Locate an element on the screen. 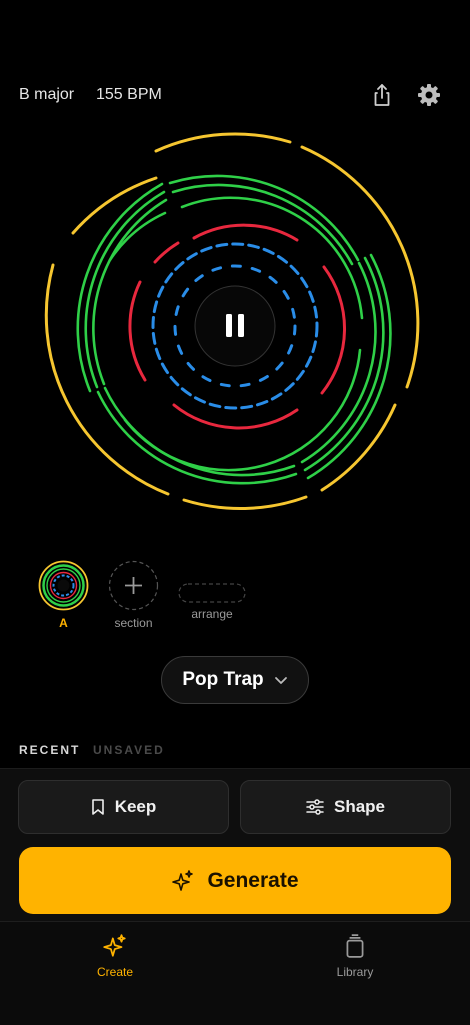  shape-label: Shape is located at coordinates (359, 806).